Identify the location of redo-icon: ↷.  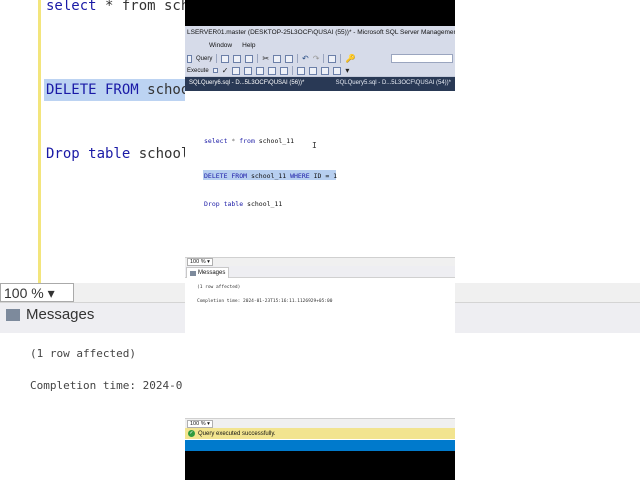
(316, 58).